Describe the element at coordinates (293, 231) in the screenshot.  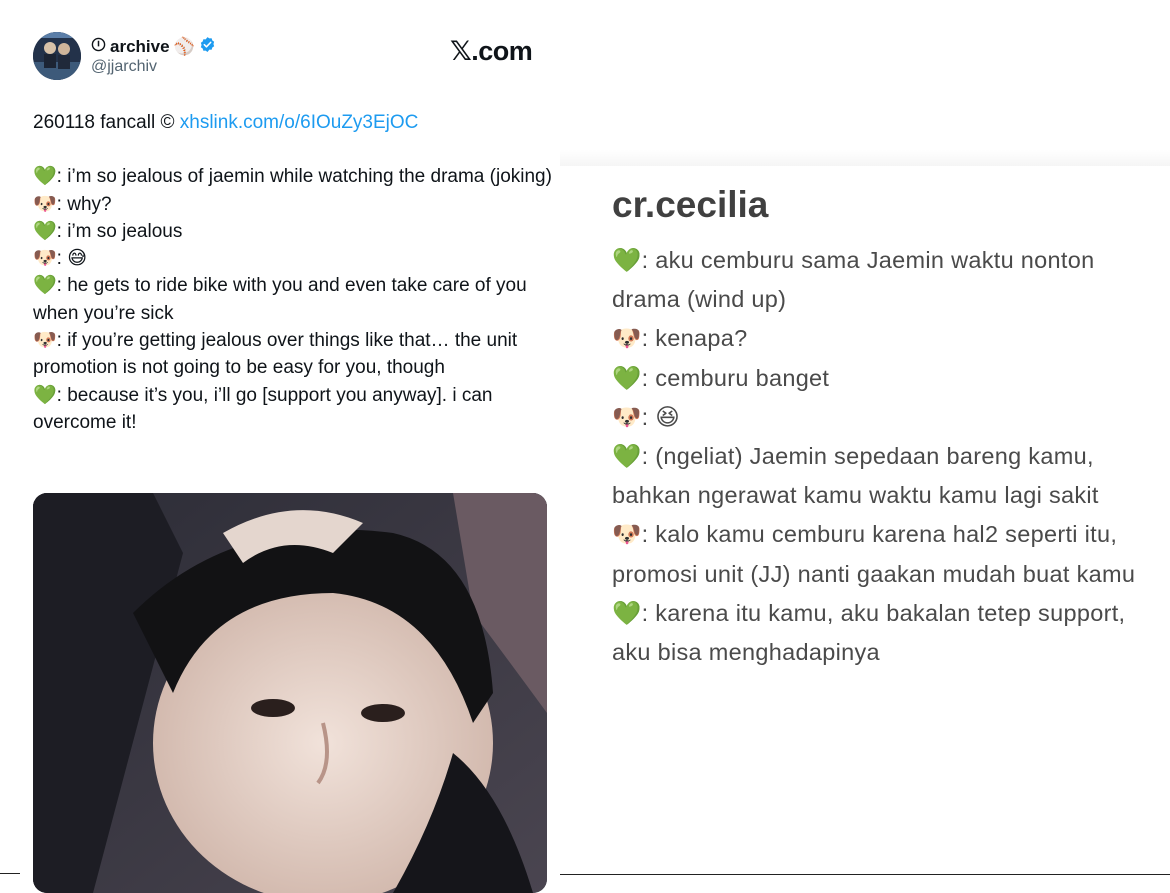
I see `tweet-line: 💚: i’m so jealous` at that location.